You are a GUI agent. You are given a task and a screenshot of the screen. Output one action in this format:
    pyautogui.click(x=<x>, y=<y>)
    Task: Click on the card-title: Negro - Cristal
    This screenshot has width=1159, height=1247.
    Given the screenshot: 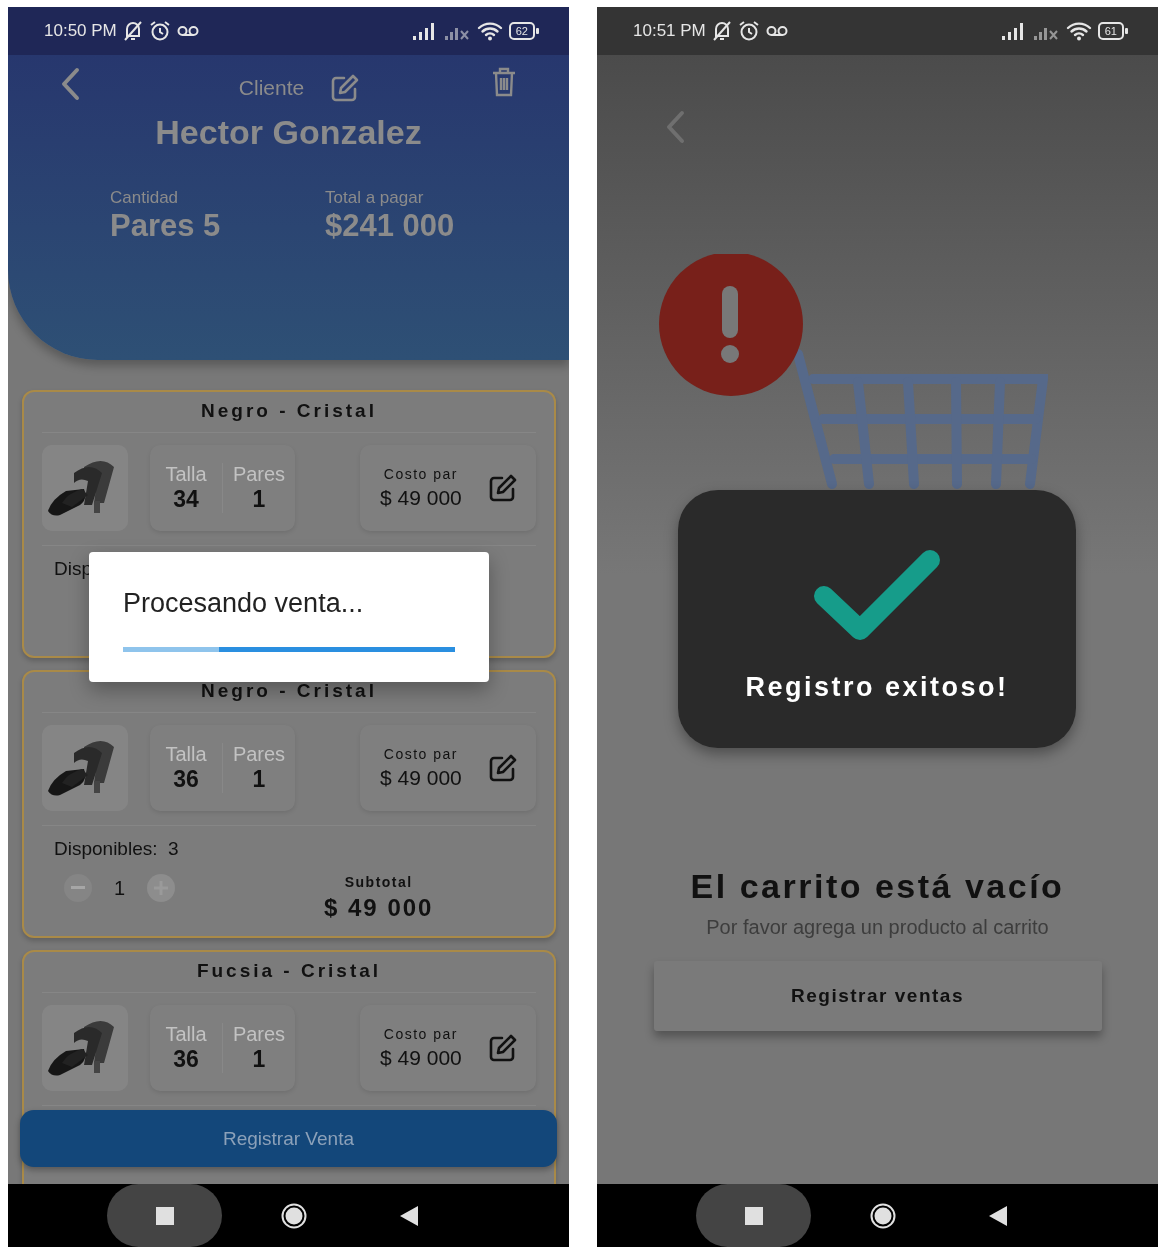 What is the action you would take?
    pyautogui.click(x=289, y=412)
    